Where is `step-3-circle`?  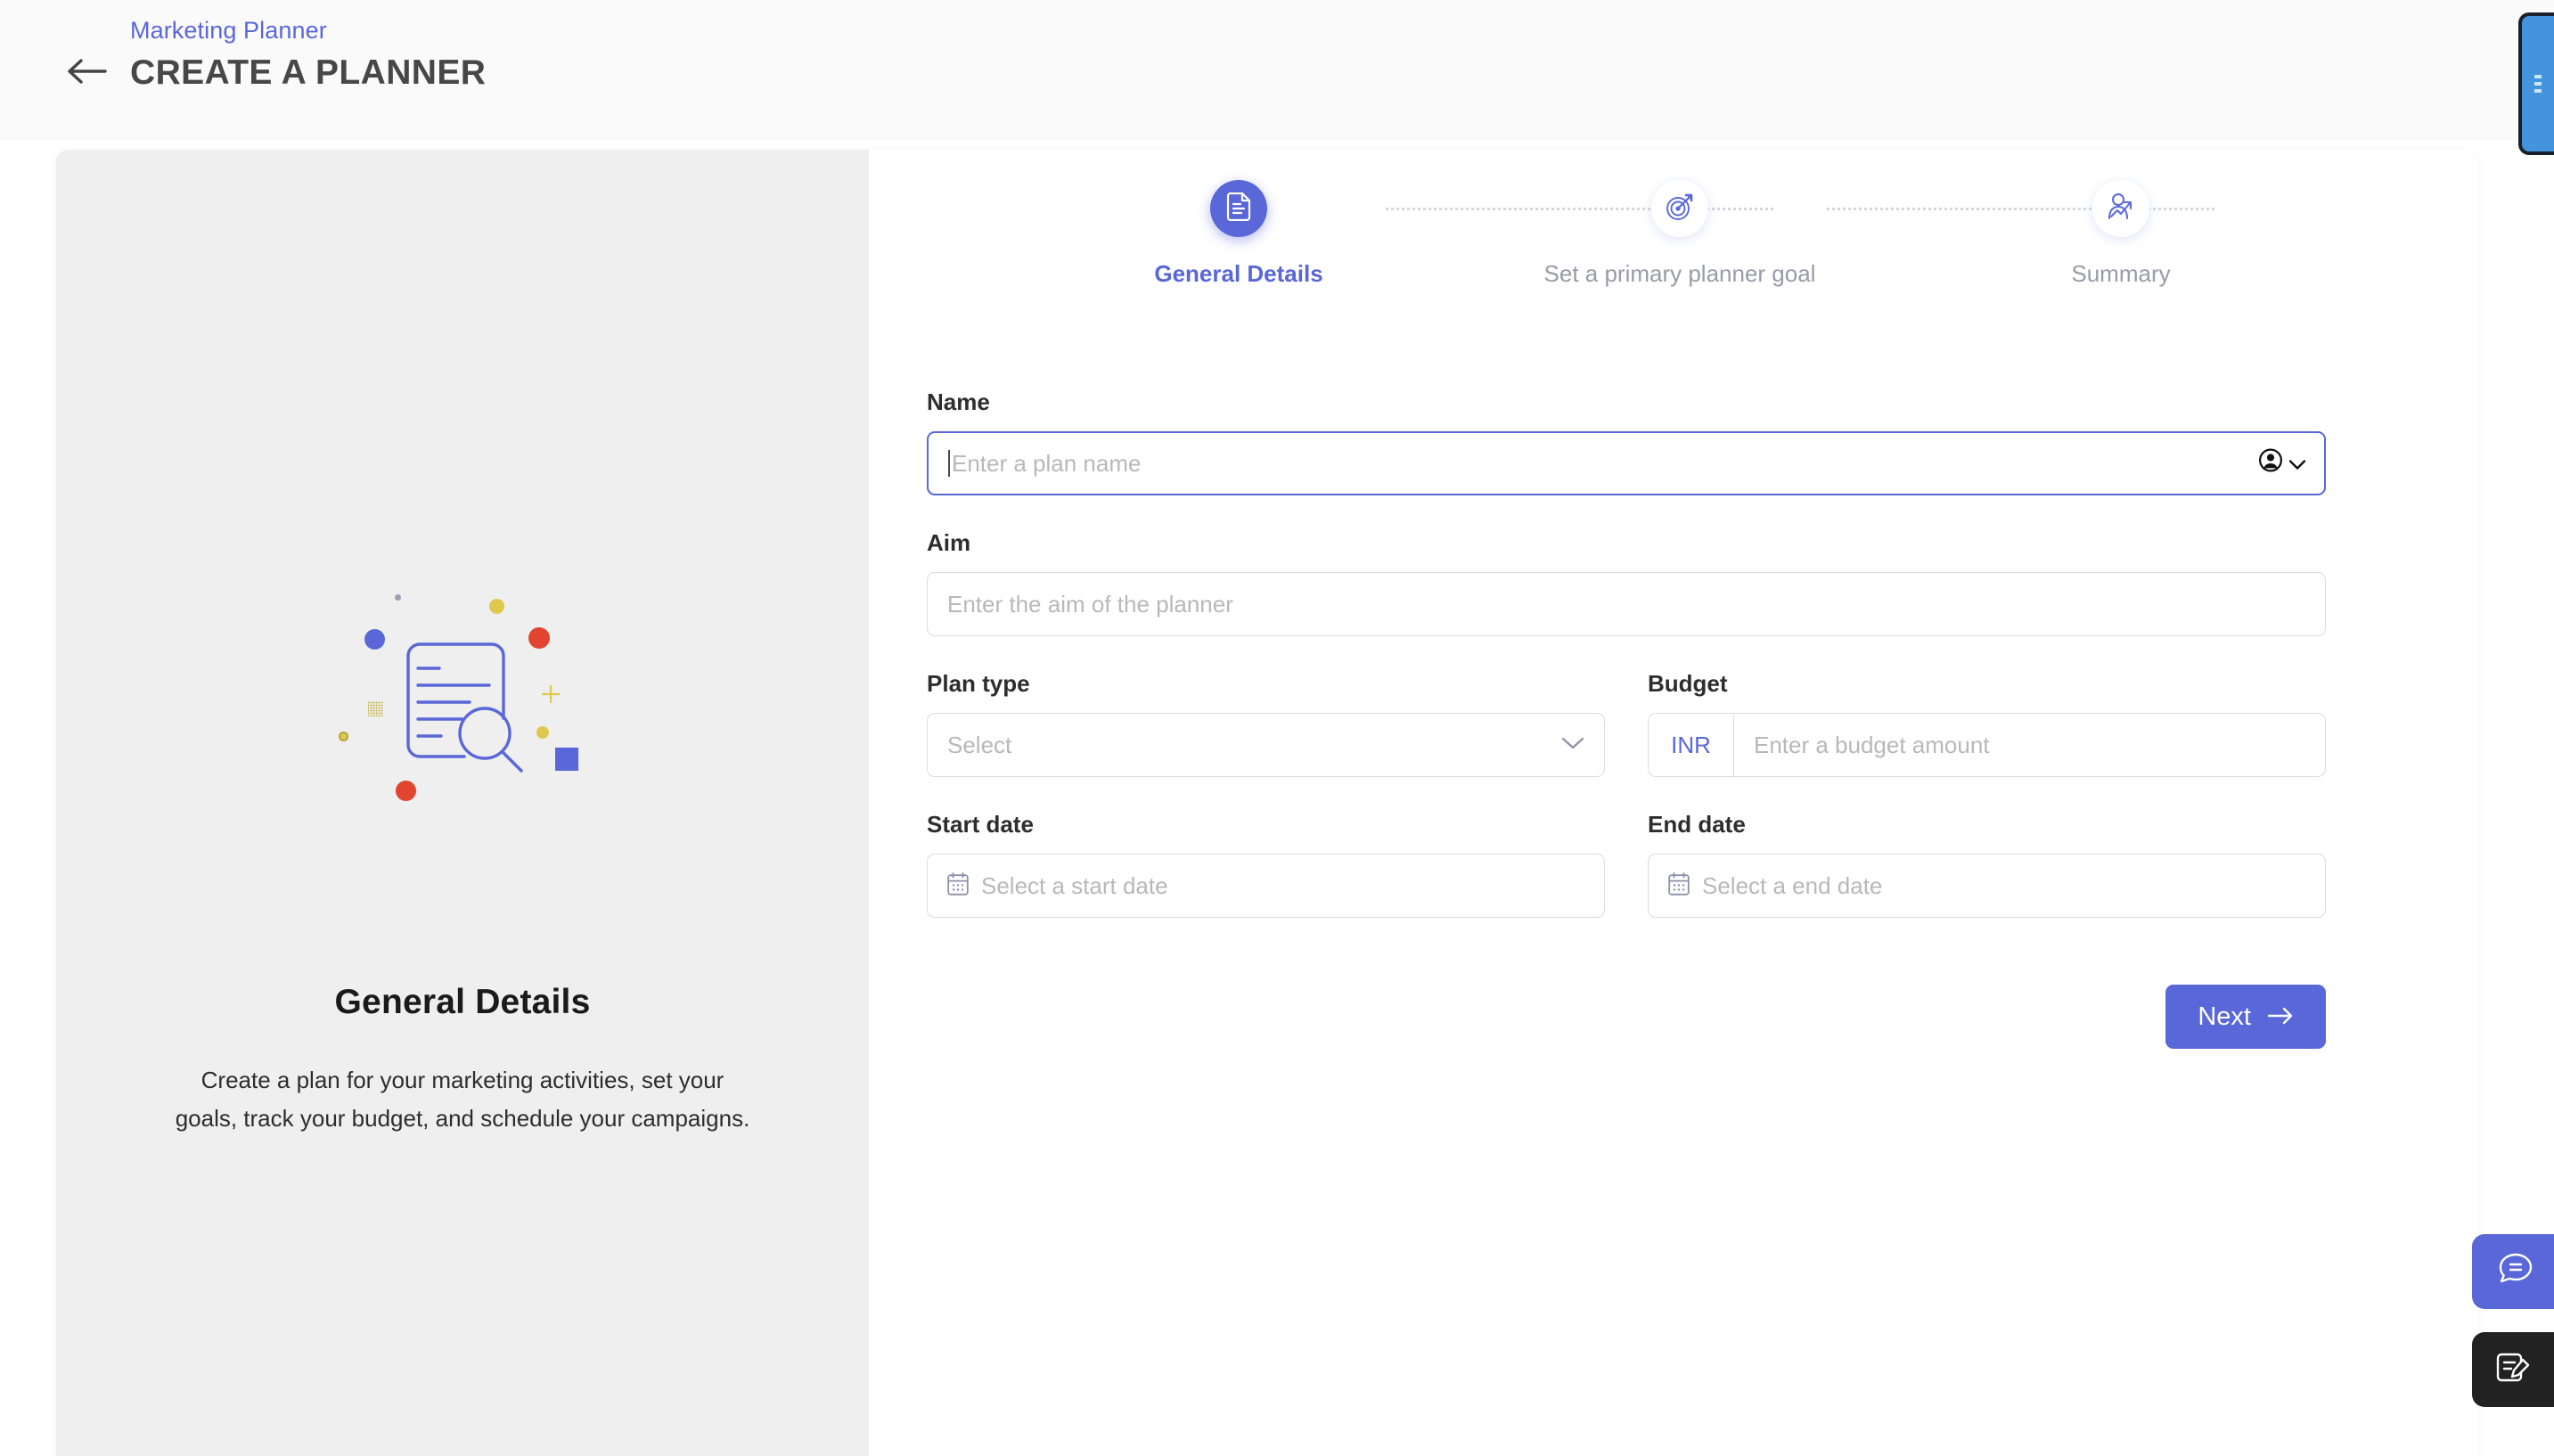 step-3-circle is located at coordinates (2120, 209).